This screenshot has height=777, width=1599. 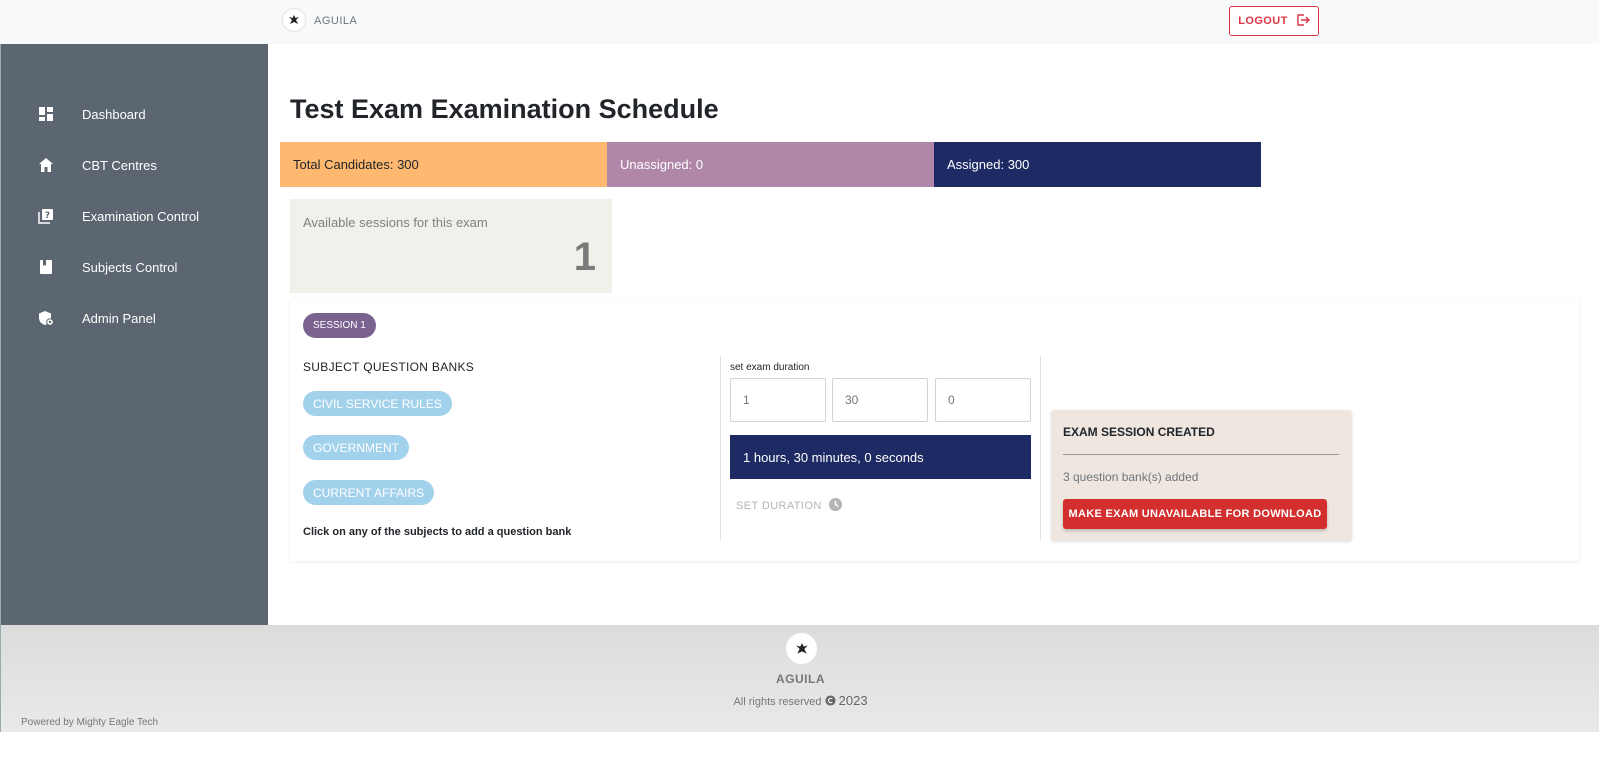 I want to click on rights-text: All rights reserved, so click(x=777, y=702).